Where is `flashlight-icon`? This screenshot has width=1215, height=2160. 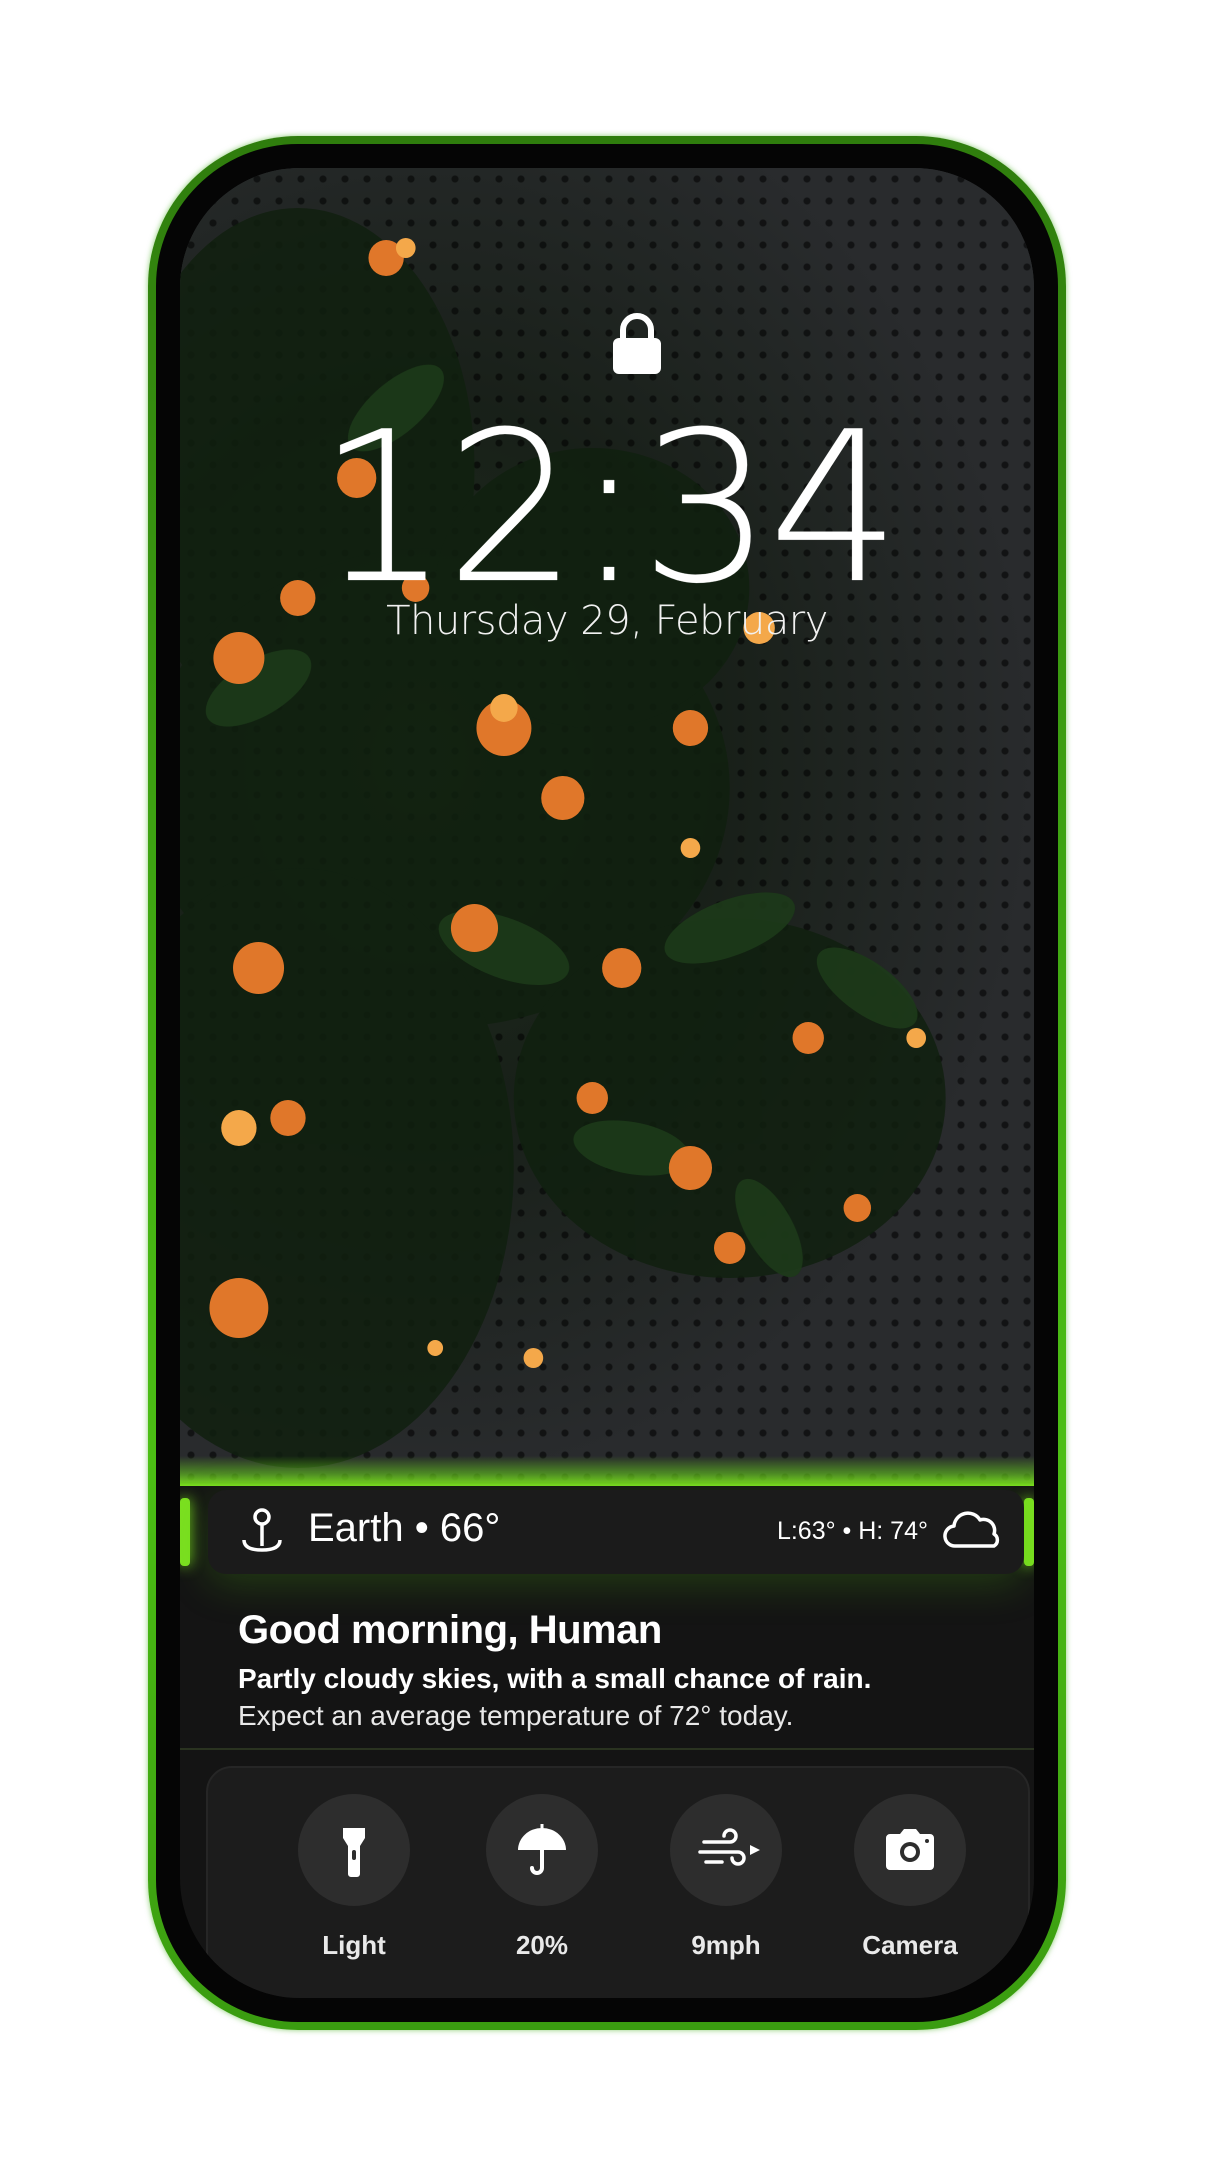 flashlight-icon is located at coordinates (354, 1852).